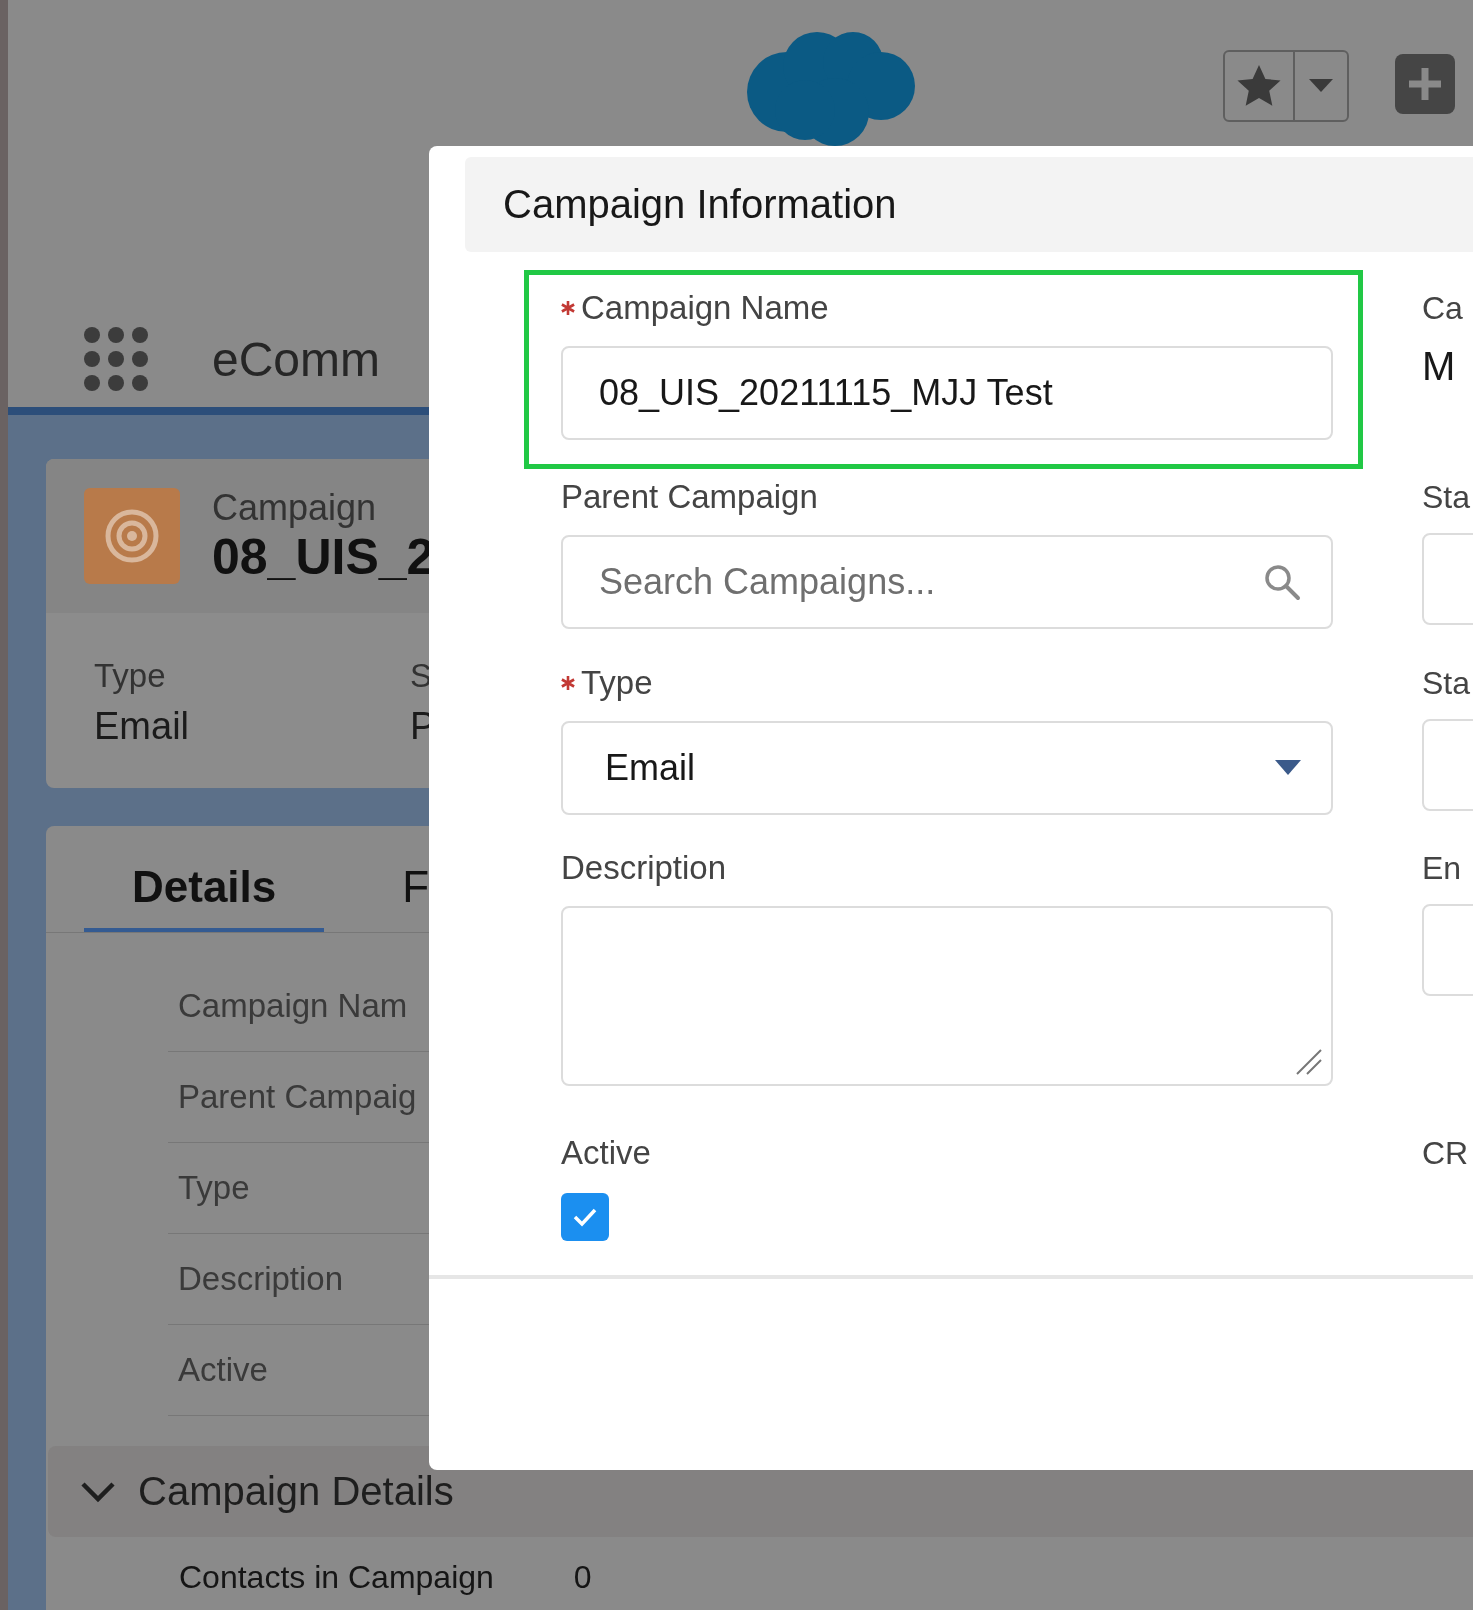 The image size is (1473, 1610). I want to click on highlight-value: Email, so click(142, 726).